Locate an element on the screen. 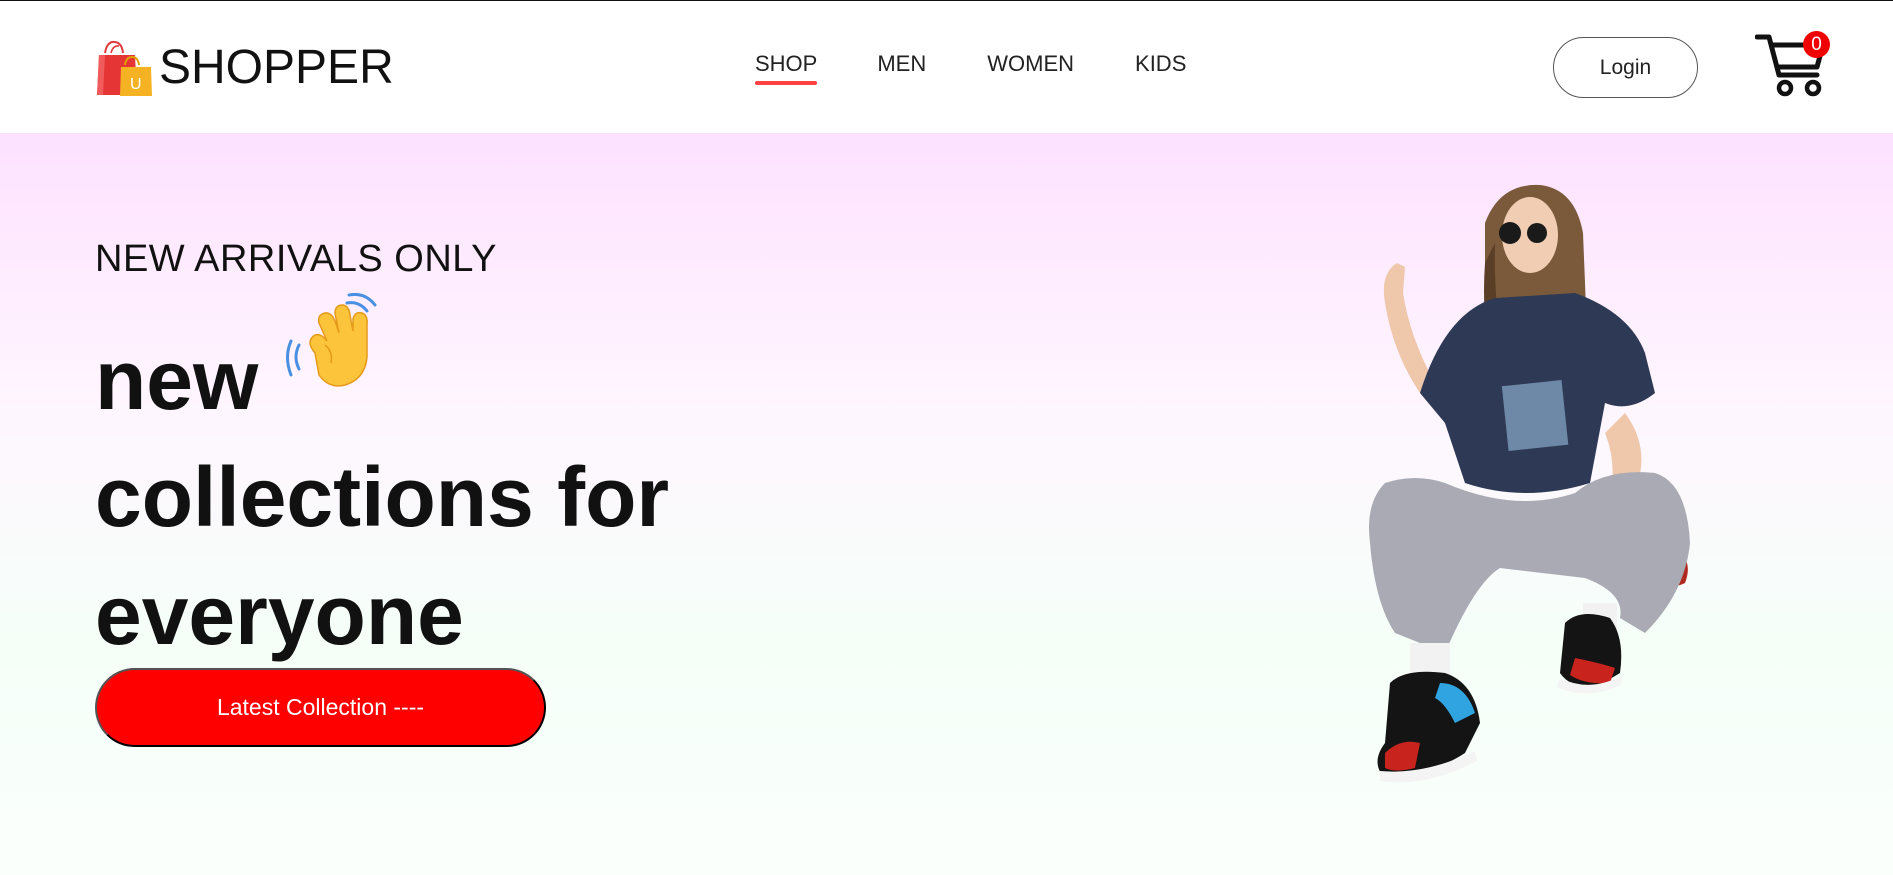  nav-item-shop: SHOP is located at coordinates (786, 71).